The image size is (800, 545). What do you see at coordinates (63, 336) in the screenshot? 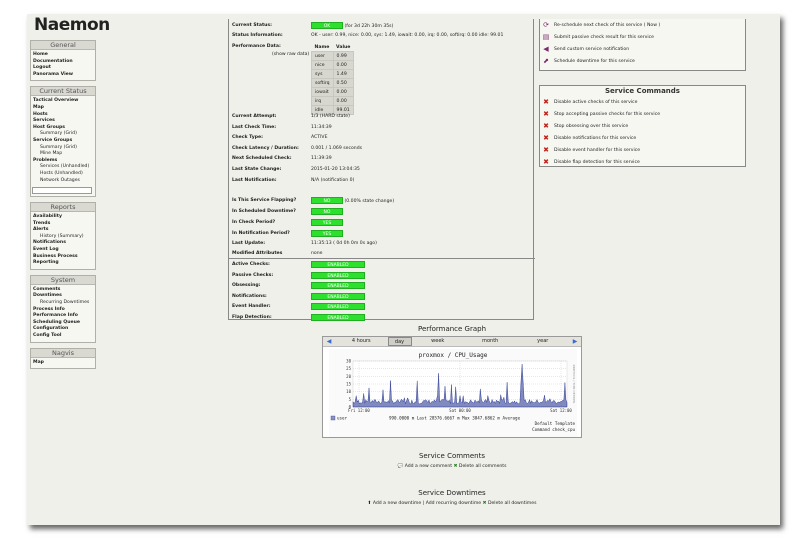
I see `sidebar-link: Config Tool` at bounding box center [63, 336].